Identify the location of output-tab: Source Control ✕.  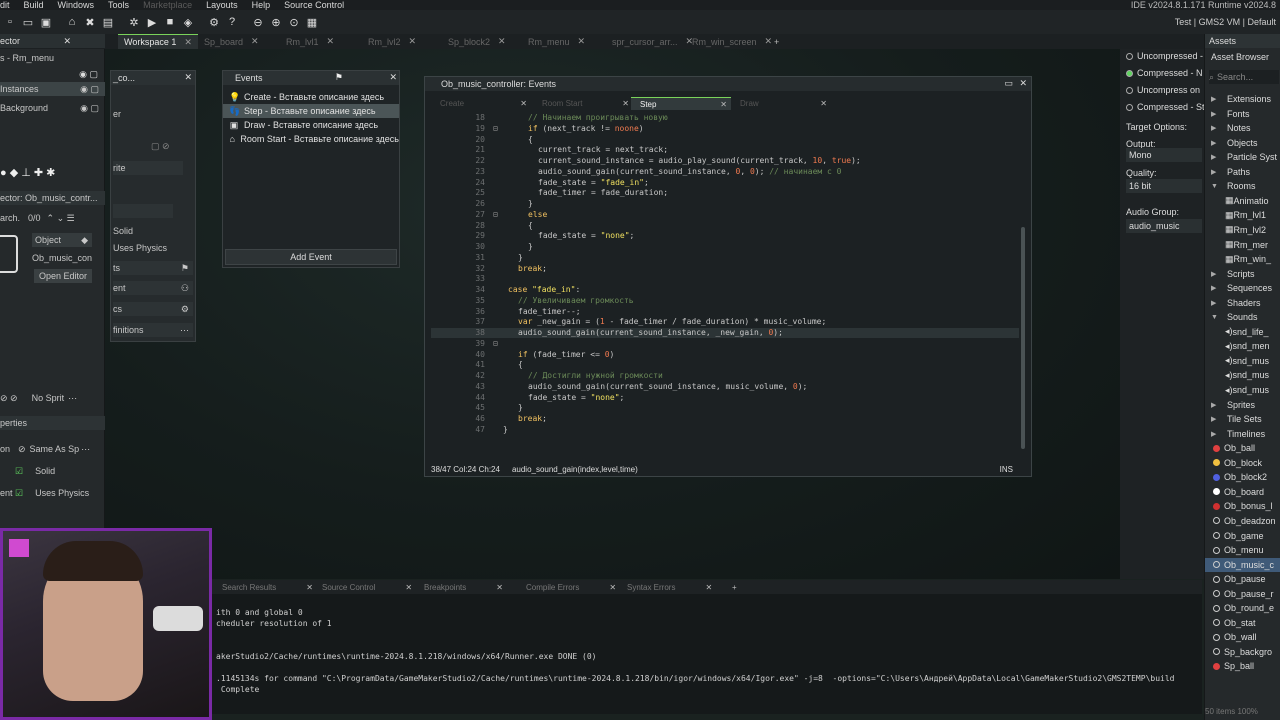
(362, 587).